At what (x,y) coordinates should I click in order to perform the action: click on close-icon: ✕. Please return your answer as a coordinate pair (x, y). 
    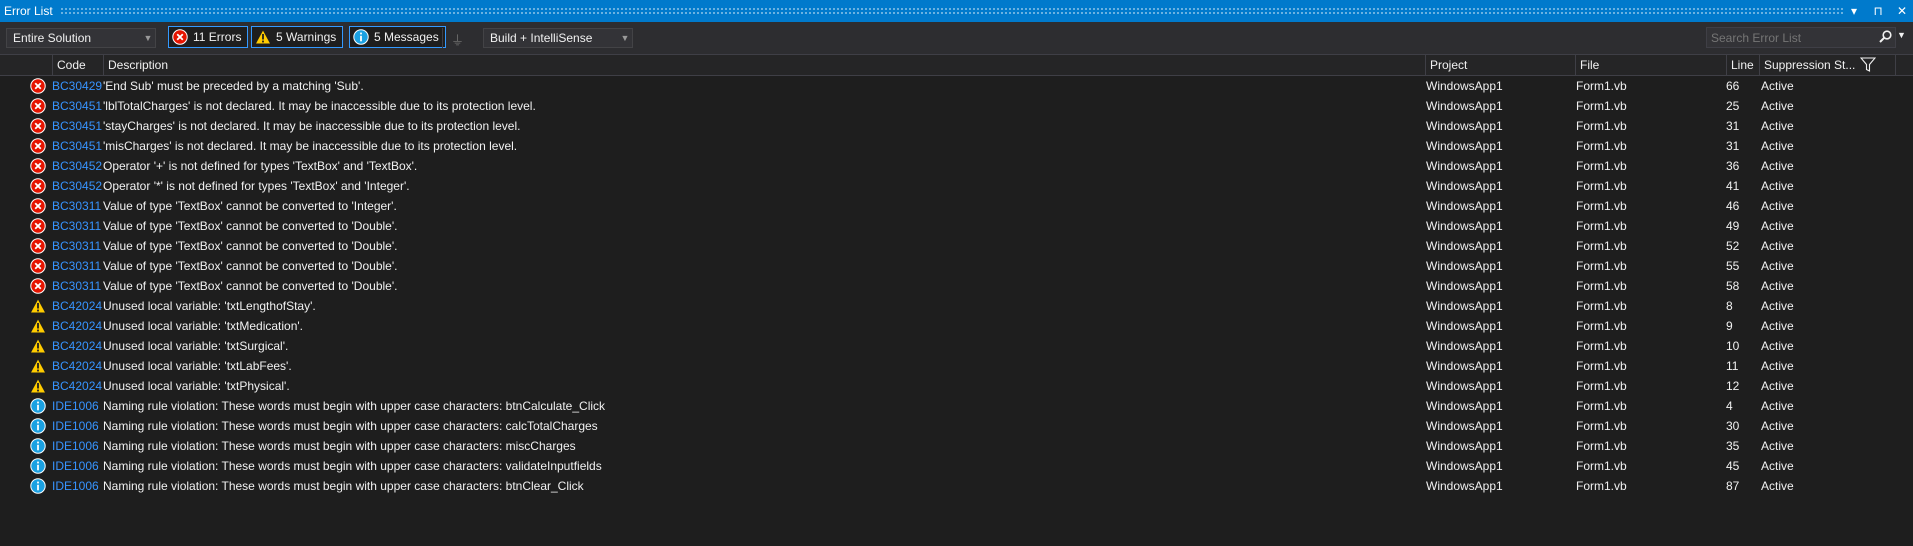
    Looking at the image, I should click on (1902, 11).